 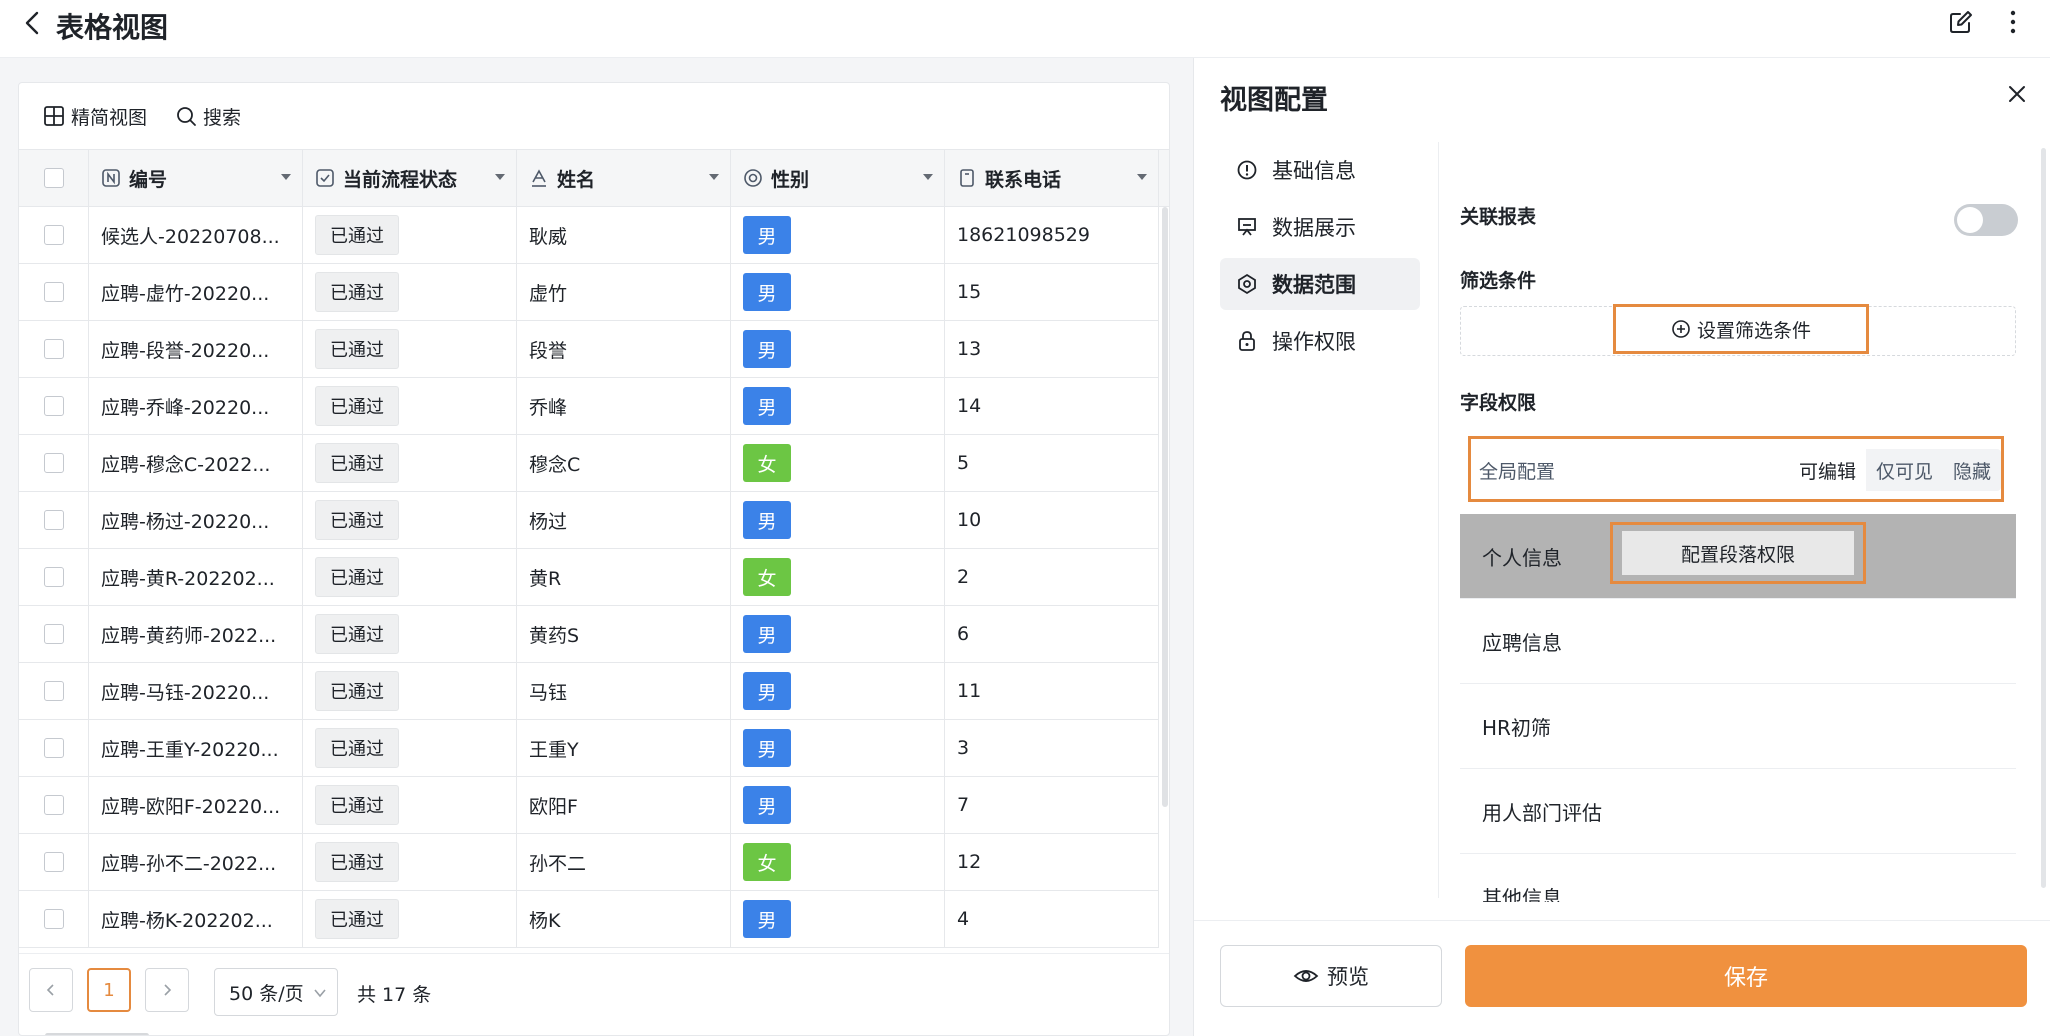 What do you see at coordinates (1320, 170) in the screenshot?
I see `nav-item-basic-info: 基础信息` at bounding box center [1320, 170].